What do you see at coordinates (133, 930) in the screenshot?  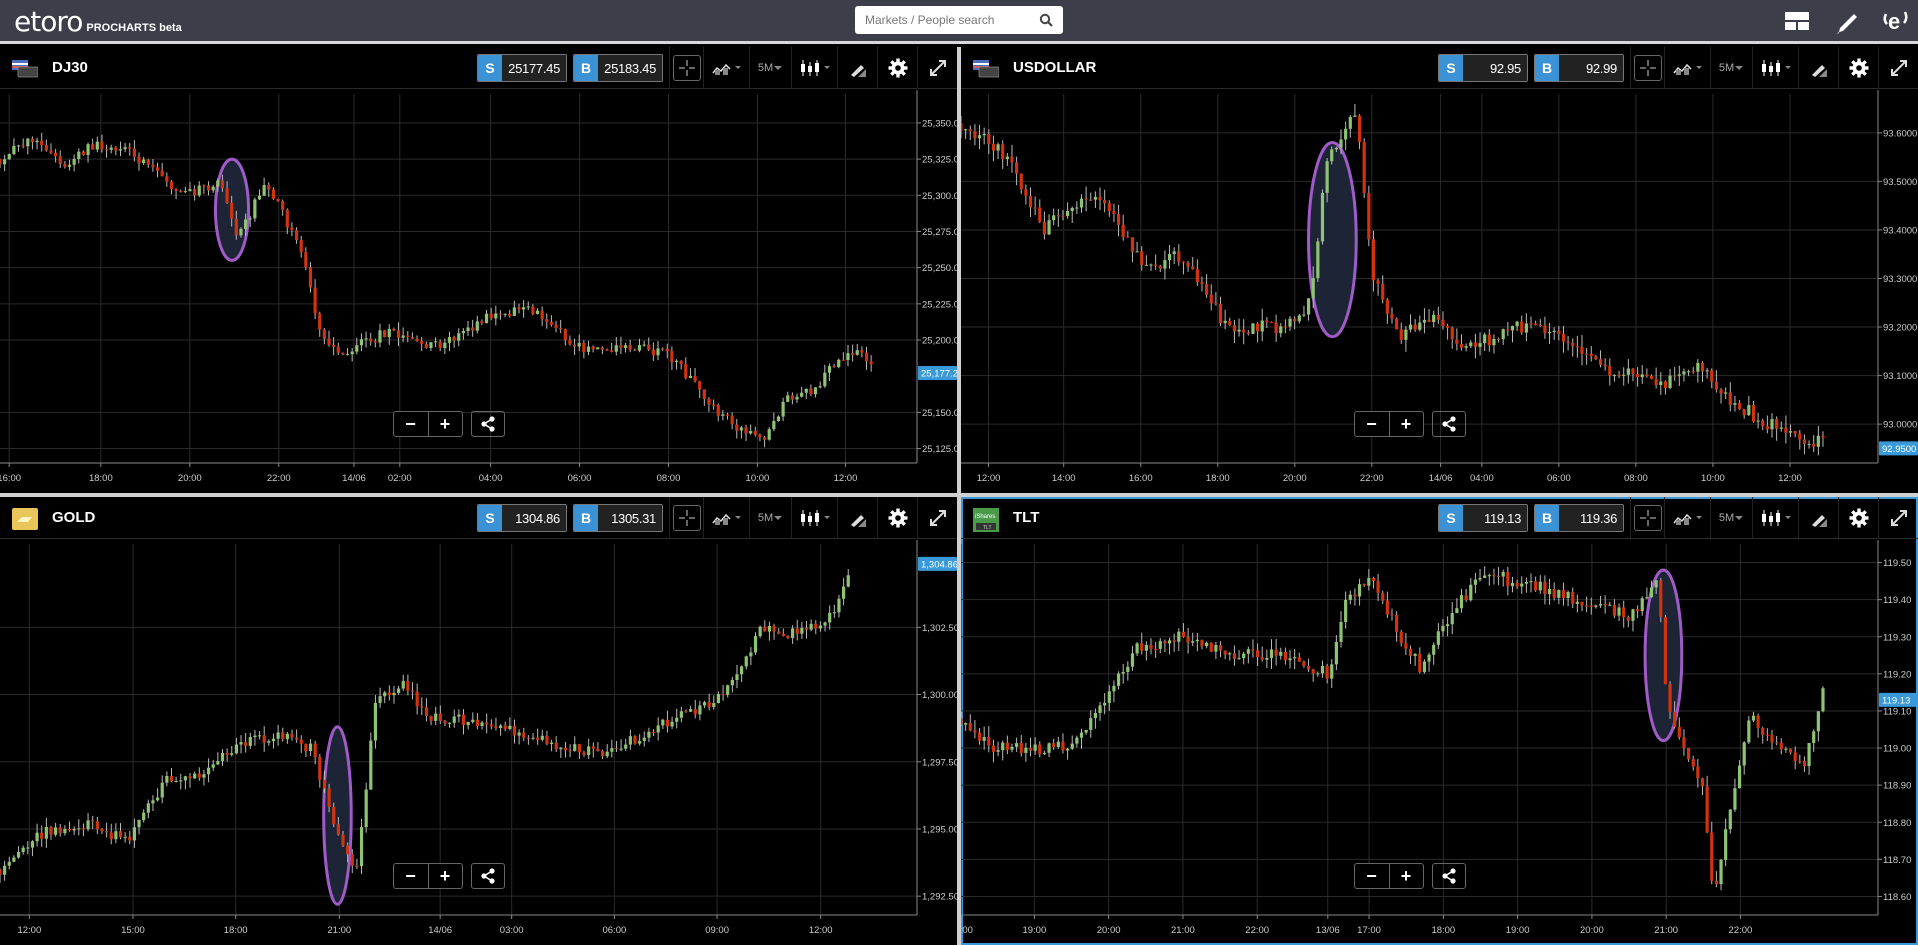 I see `x-tick-label: 15:00` at bounding box center [133, 930].